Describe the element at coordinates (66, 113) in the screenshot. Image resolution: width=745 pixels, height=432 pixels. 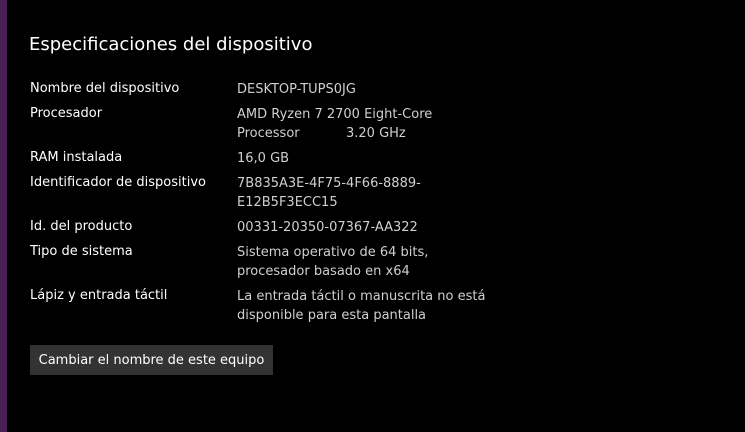
I see `spec-label-processor: Procesador` at that location.